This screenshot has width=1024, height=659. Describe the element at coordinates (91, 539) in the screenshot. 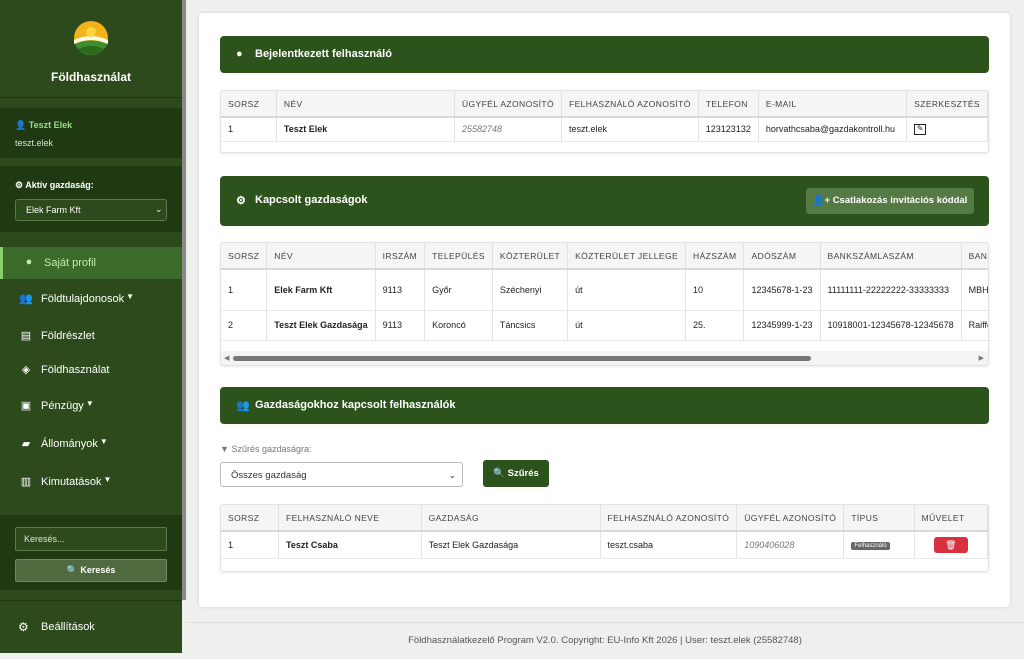

I see `search-input` at that location.